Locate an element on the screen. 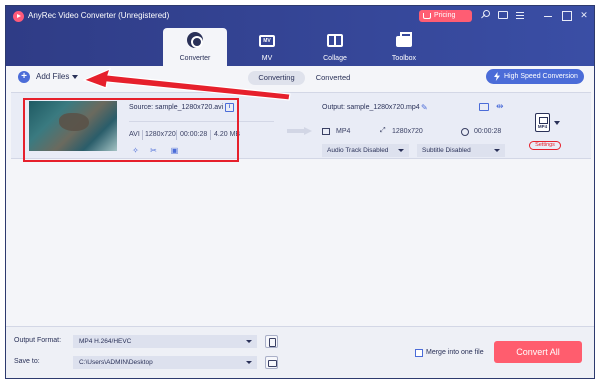 The width and height of the screenshot is (600, 384). high-speed-label: High Speed Conversion is located at coordinates (541, 76).